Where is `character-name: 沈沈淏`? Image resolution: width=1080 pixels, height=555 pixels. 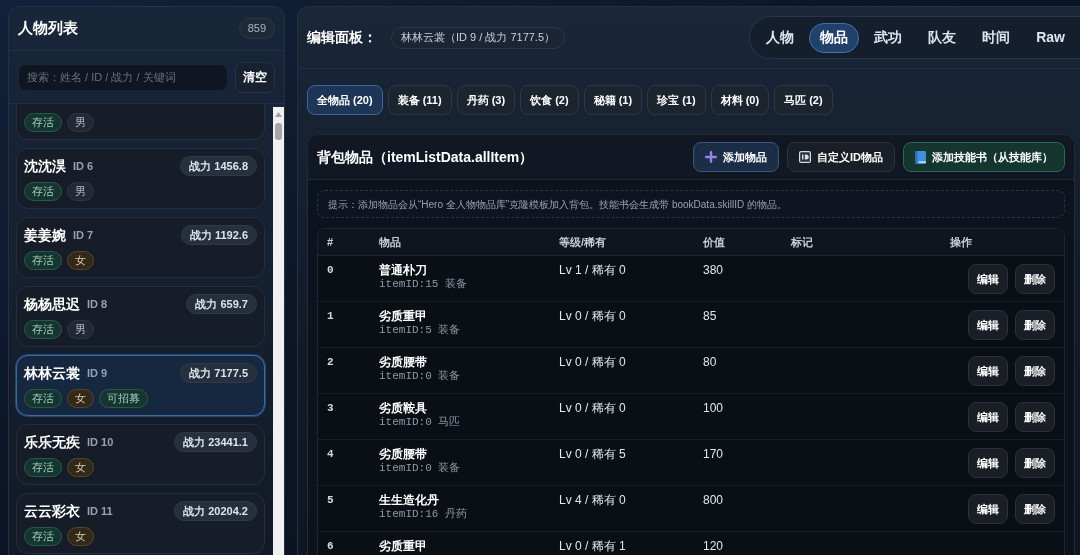 character-name: 沈沈淏 is located at coordinates (45, 166).